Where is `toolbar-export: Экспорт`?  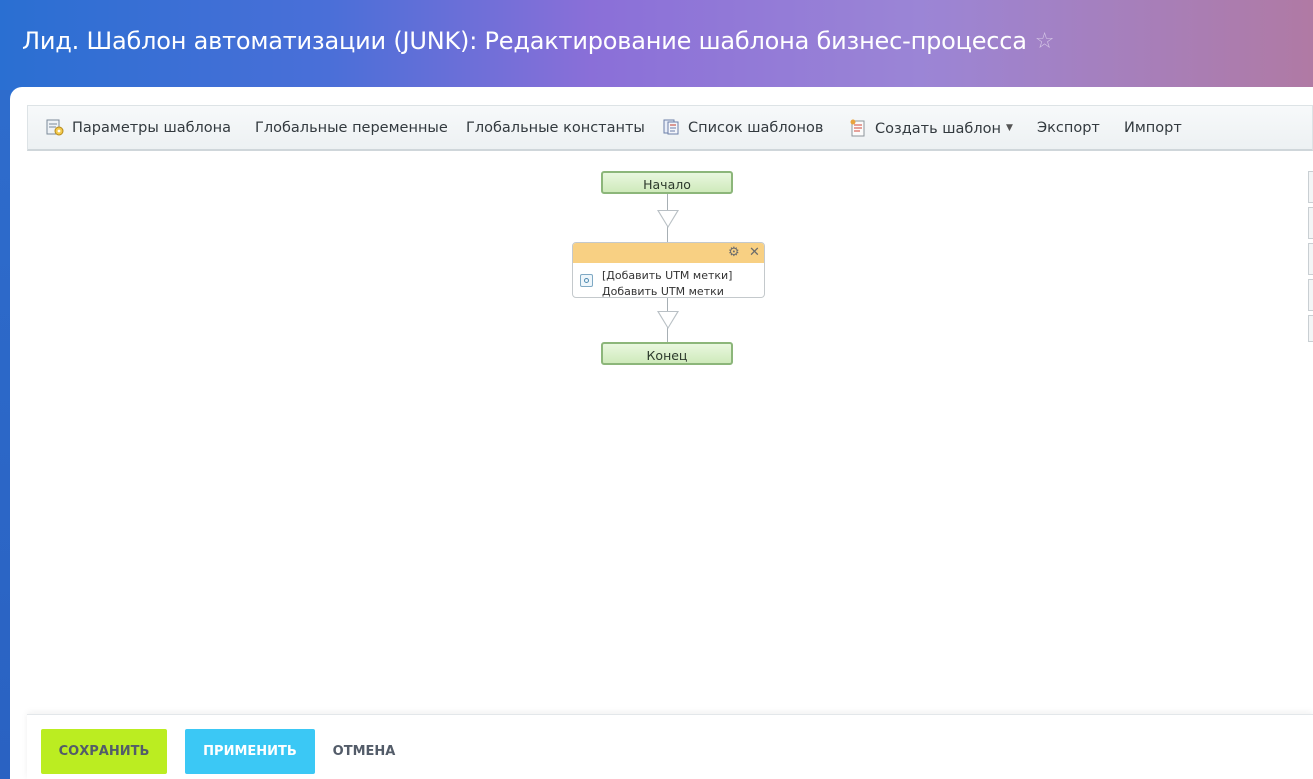 toolbar-export: Экспорт is located at coordinates (1068, 128).